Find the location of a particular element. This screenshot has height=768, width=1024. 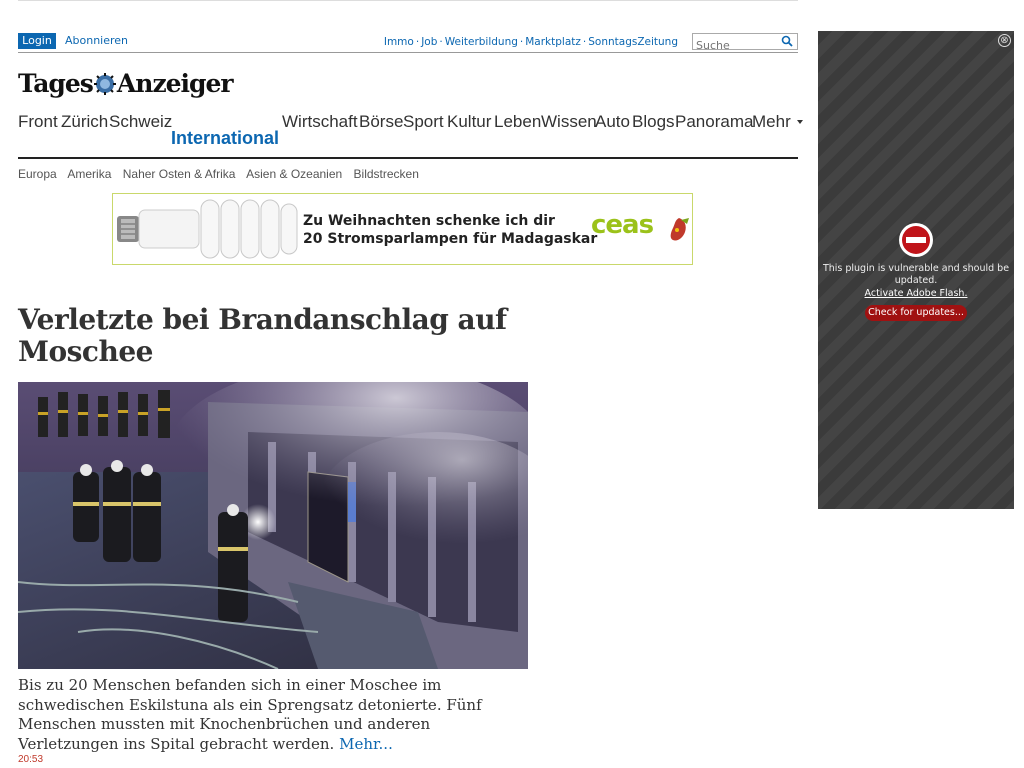

site-logo: Tages Anzeiger is located at coordinates (126, 84).